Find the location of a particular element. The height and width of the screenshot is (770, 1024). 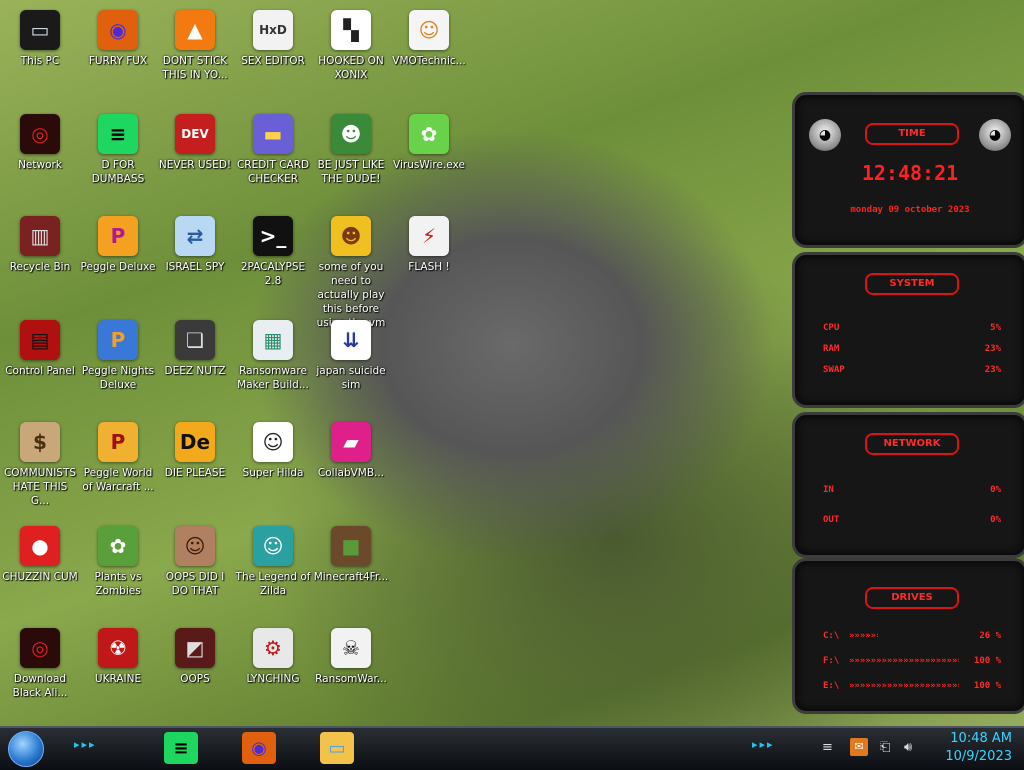

volume-icon: 🔊︎ is located at coordinates (908, 747).